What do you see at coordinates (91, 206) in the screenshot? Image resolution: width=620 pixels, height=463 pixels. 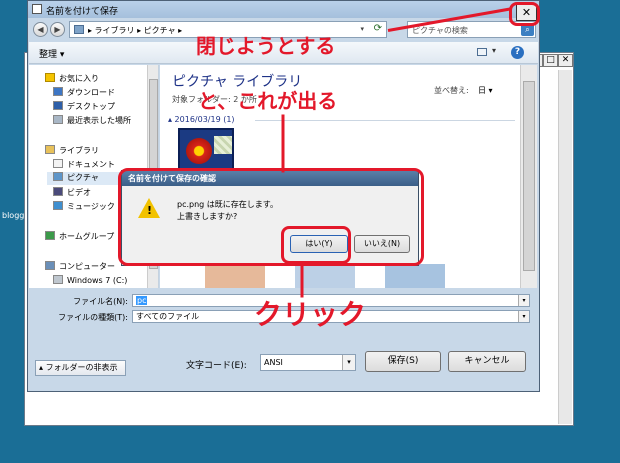 I see `nav-music-label: ミュージック` at bounding box center [91, 206].